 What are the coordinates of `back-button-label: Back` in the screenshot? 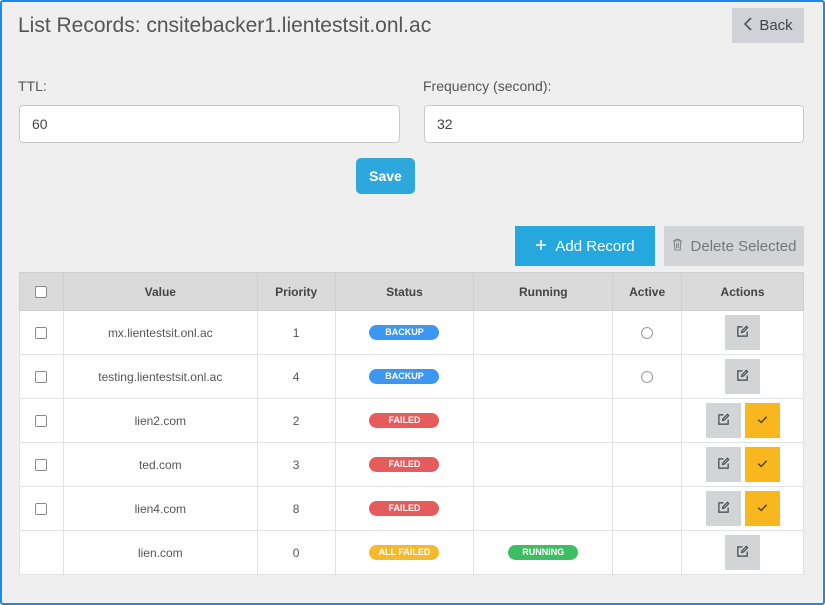 It's located at (776, 25).